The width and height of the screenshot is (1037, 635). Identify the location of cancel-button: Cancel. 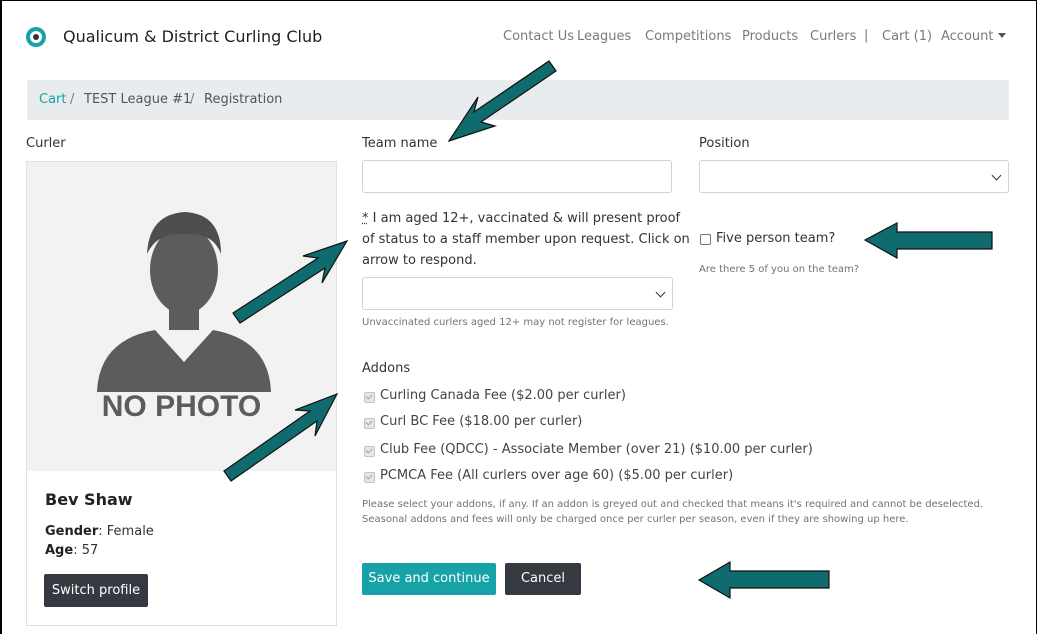
(543, 579).